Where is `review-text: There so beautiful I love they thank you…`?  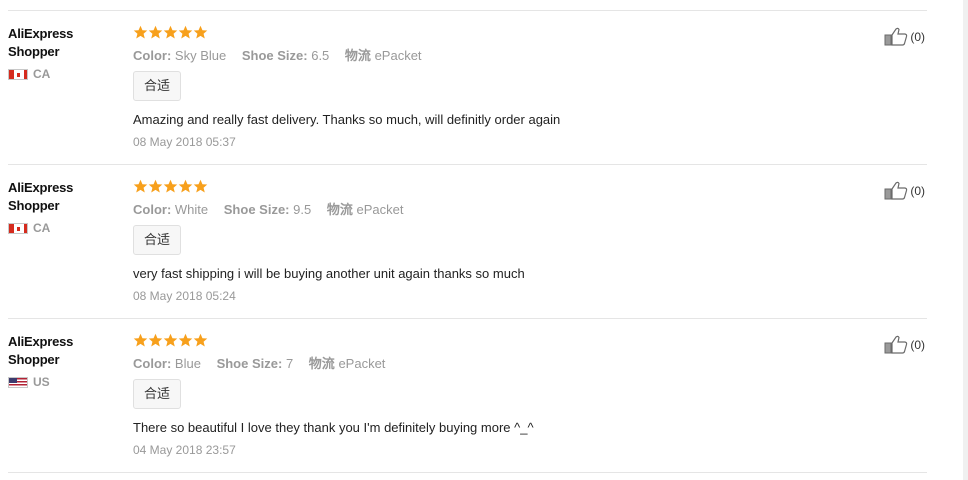
review-text: There so beautiful I love they thank you… is located at coordinates (333, 427).